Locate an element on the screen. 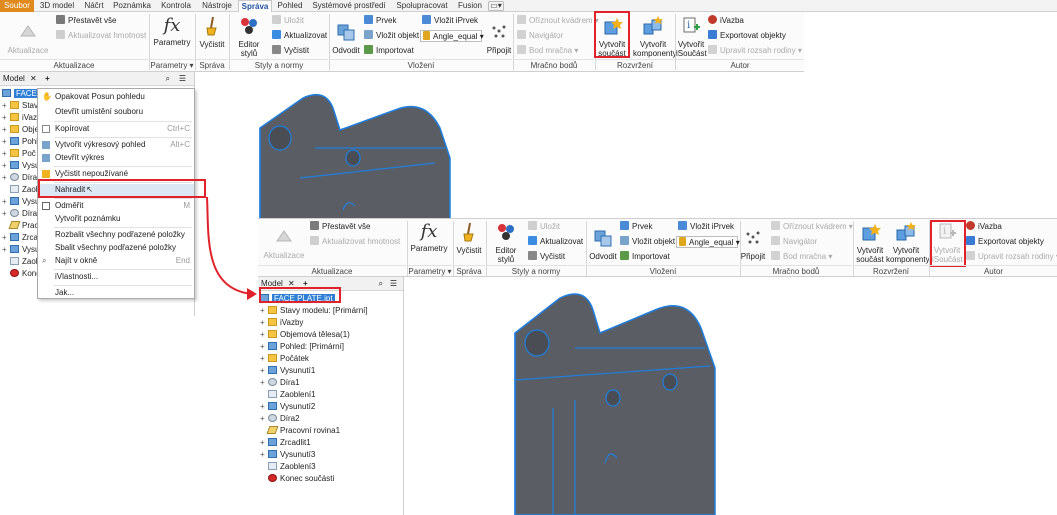 The height and width of the screenshot is (515, 1057). part-model-bottom is located at coordinates (620, 401).